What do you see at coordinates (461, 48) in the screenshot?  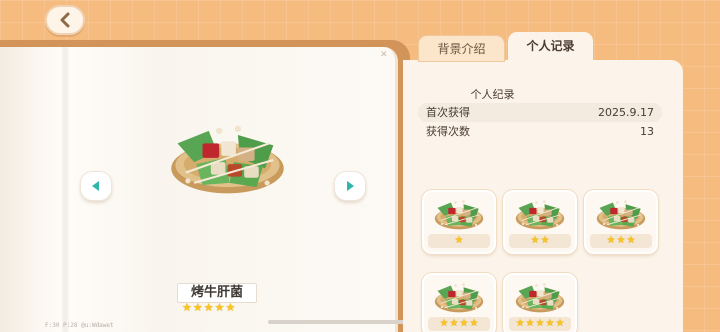 I see `tab-background: 背景介绍` at bounding box center [461, 48].